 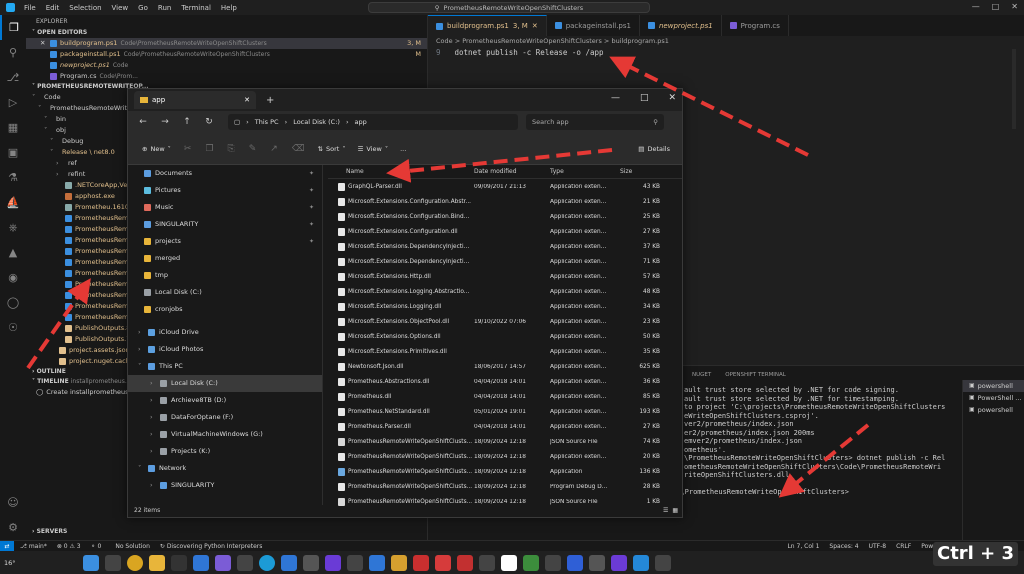 I want to click on nav-item: › Projects (K:), so click(x=225, y=451).